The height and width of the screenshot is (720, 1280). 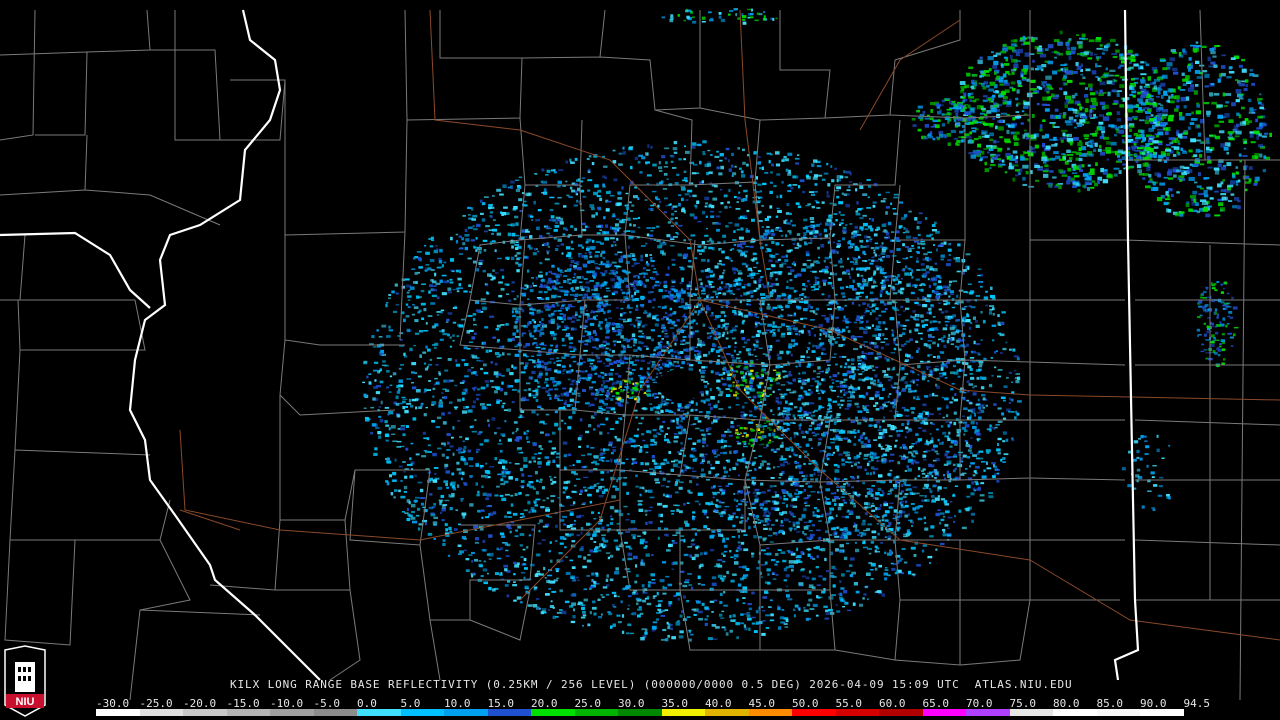 I want to click on niu-logo: NIU, so click(x=25, y=681).